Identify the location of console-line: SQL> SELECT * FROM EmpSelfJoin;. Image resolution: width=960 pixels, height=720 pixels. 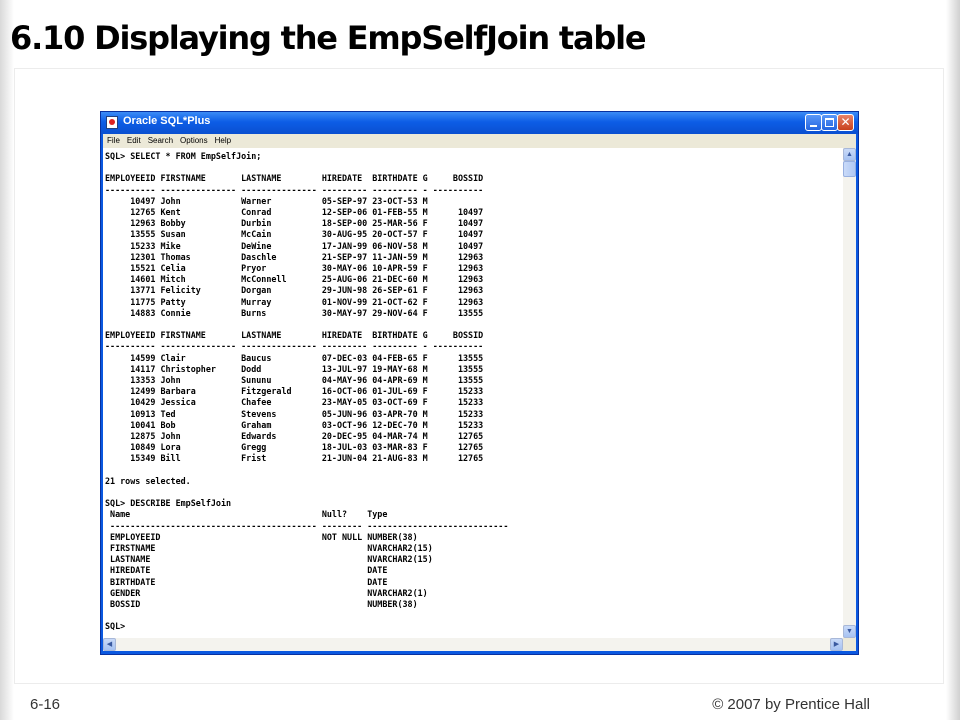
(183, 156).